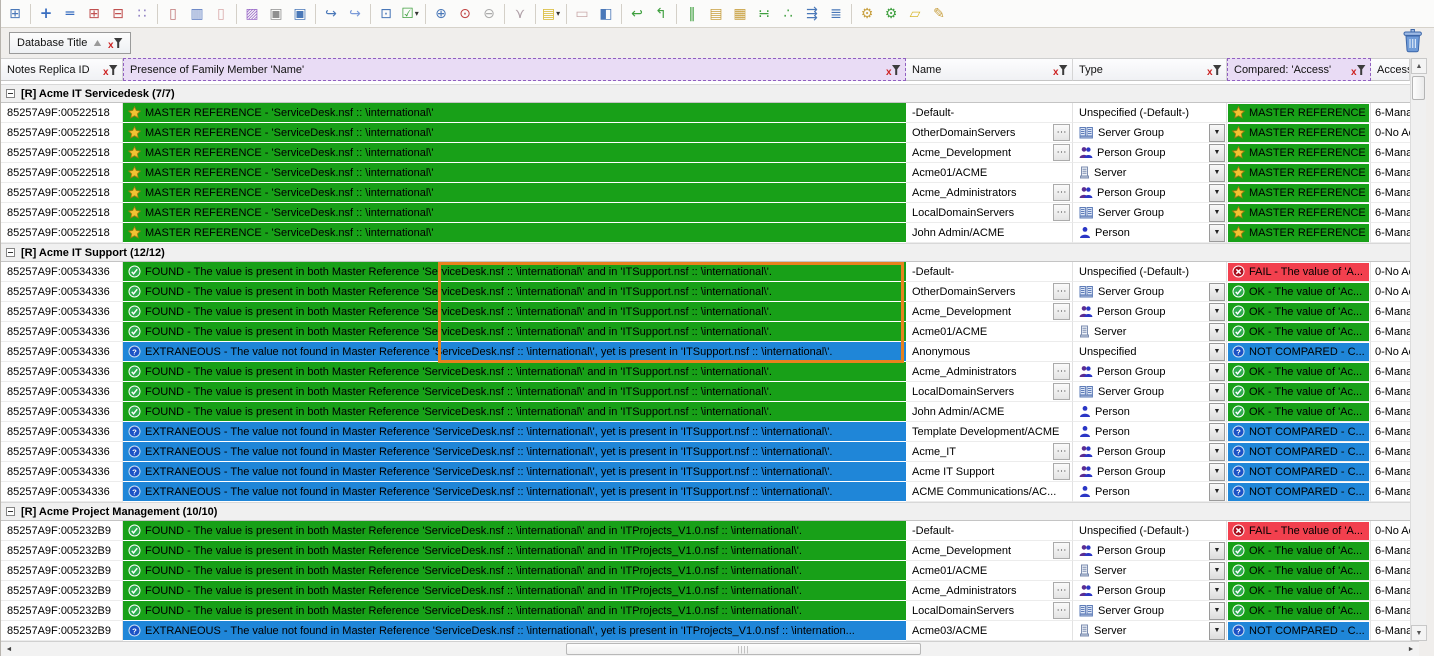  What do you see at coordinates (551, 14) in the screenshot?
I see `add-annotation-icon: ▤ ▾` at bounding box center [551, 14].